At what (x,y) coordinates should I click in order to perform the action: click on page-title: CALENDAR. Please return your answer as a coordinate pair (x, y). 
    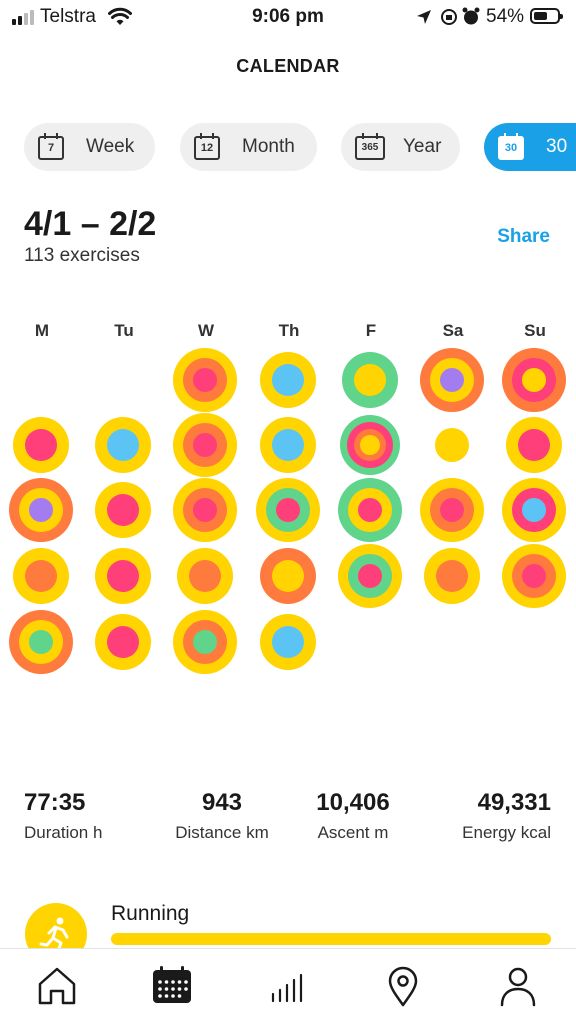
    Looking at the image, I should click on (288, 66).